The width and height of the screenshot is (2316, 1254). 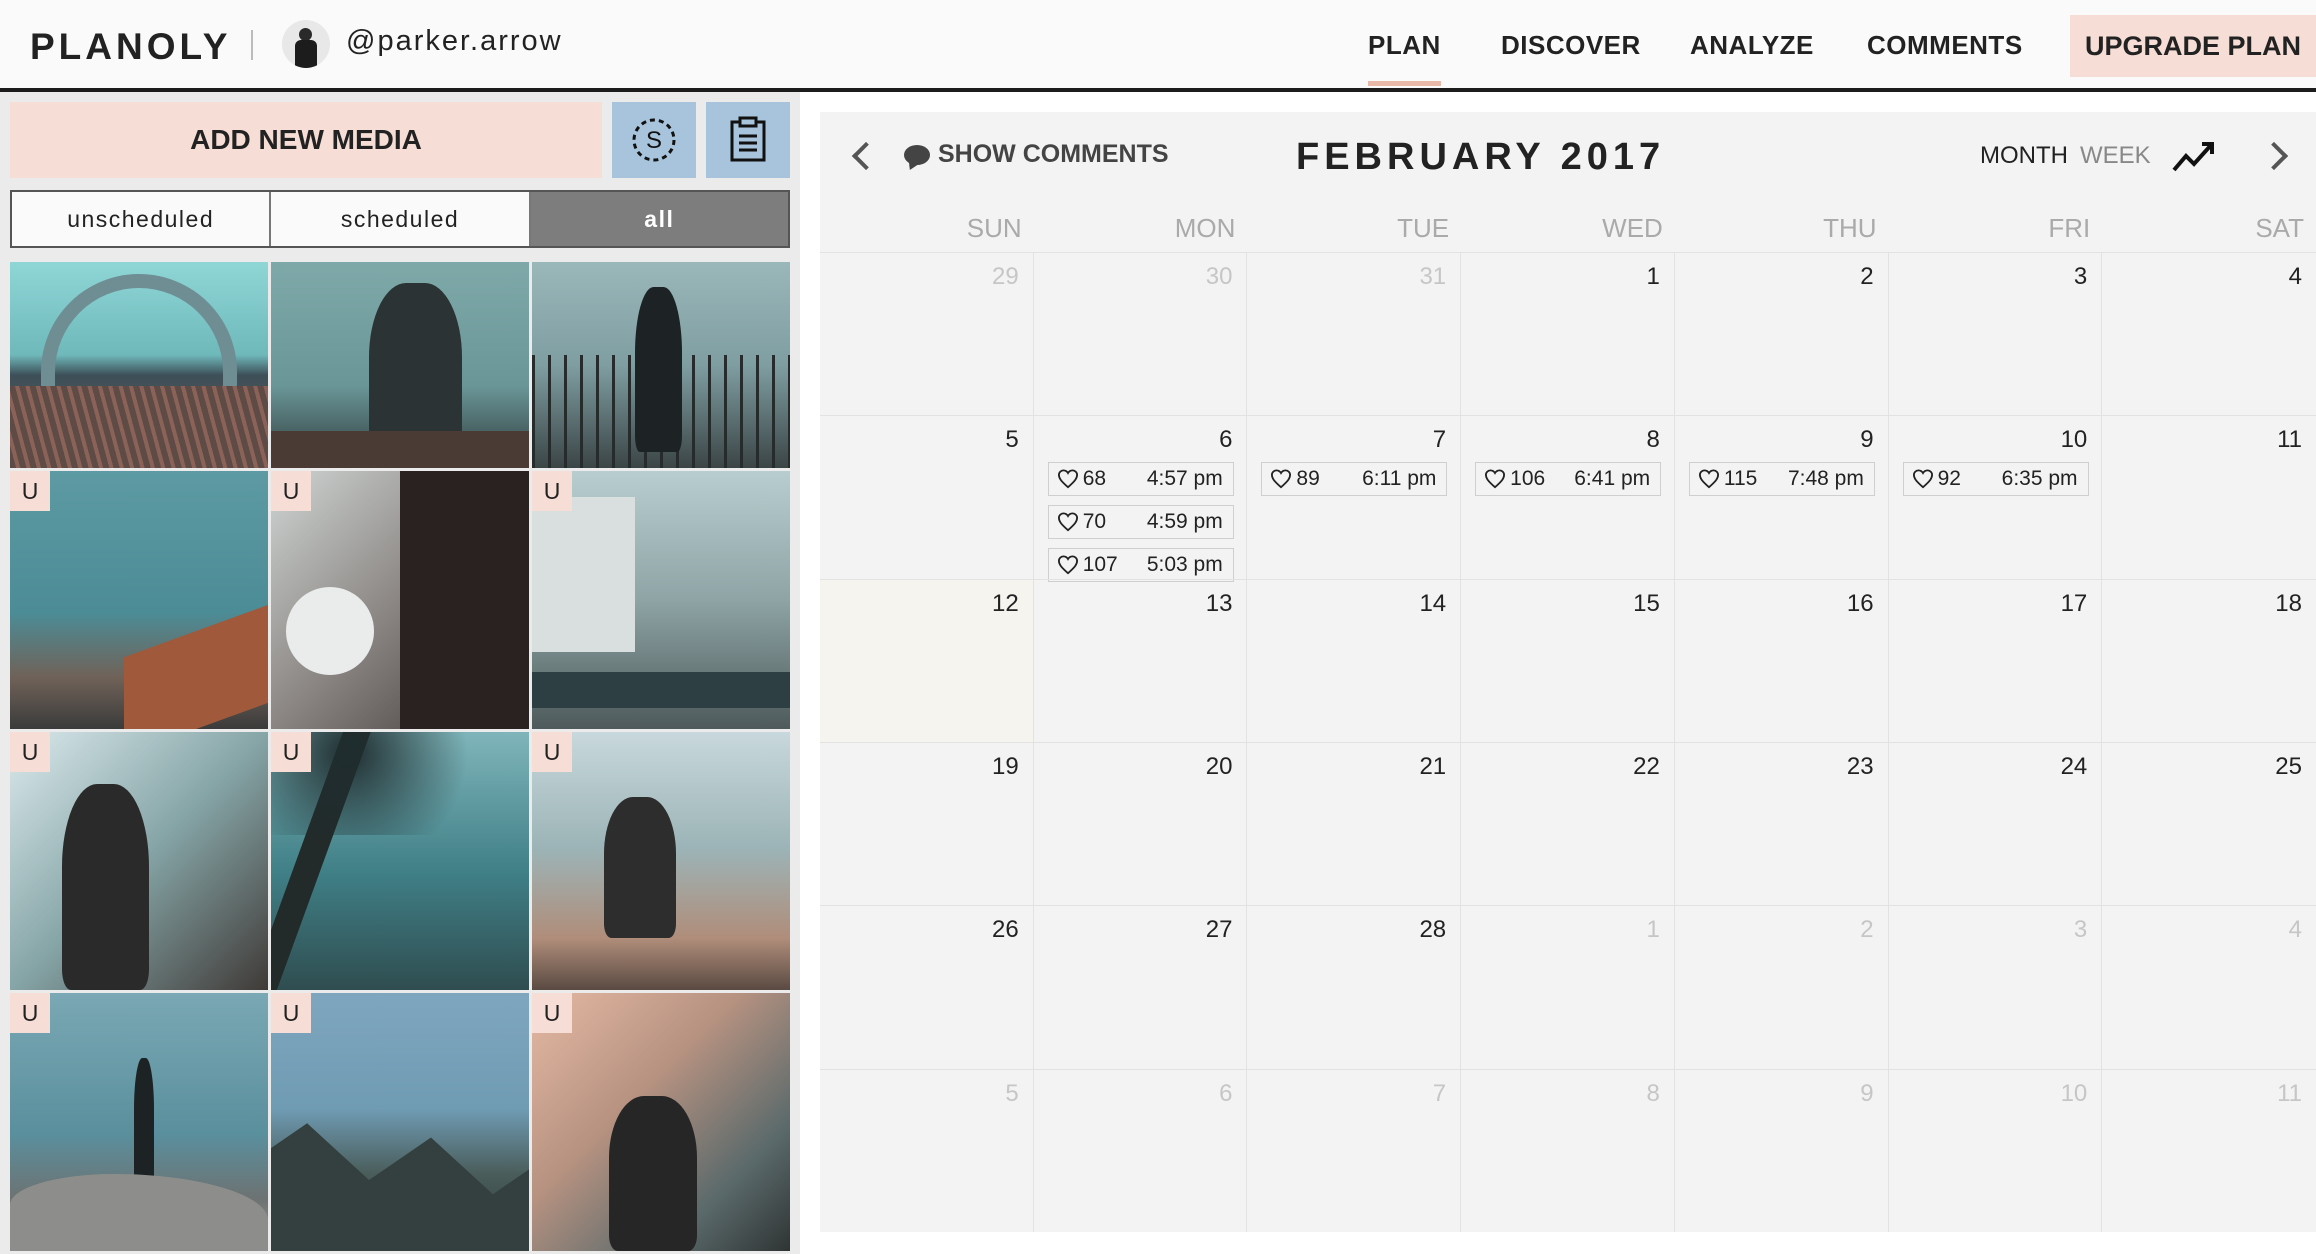 What do you see at coordinates (1219, 276) in the screenshot?
I see `day-number: 30` at bounding box center [1219, 276].